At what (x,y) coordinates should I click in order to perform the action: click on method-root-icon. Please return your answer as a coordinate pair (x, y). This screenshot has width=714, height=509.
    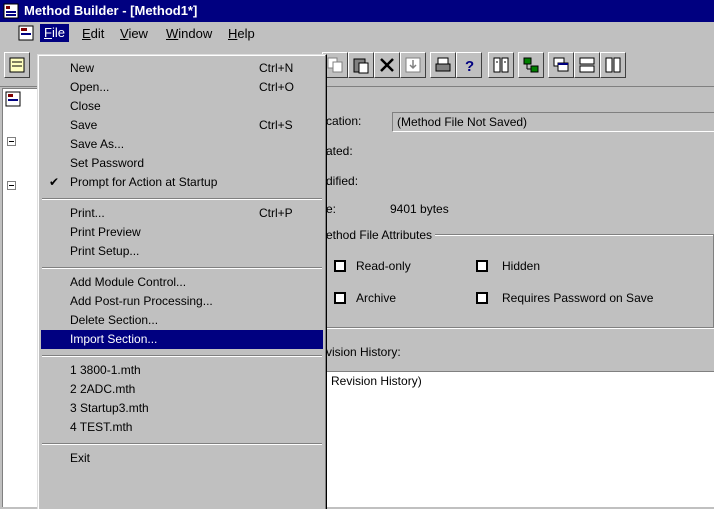
    Looking at the image, I should click on (14, 100).